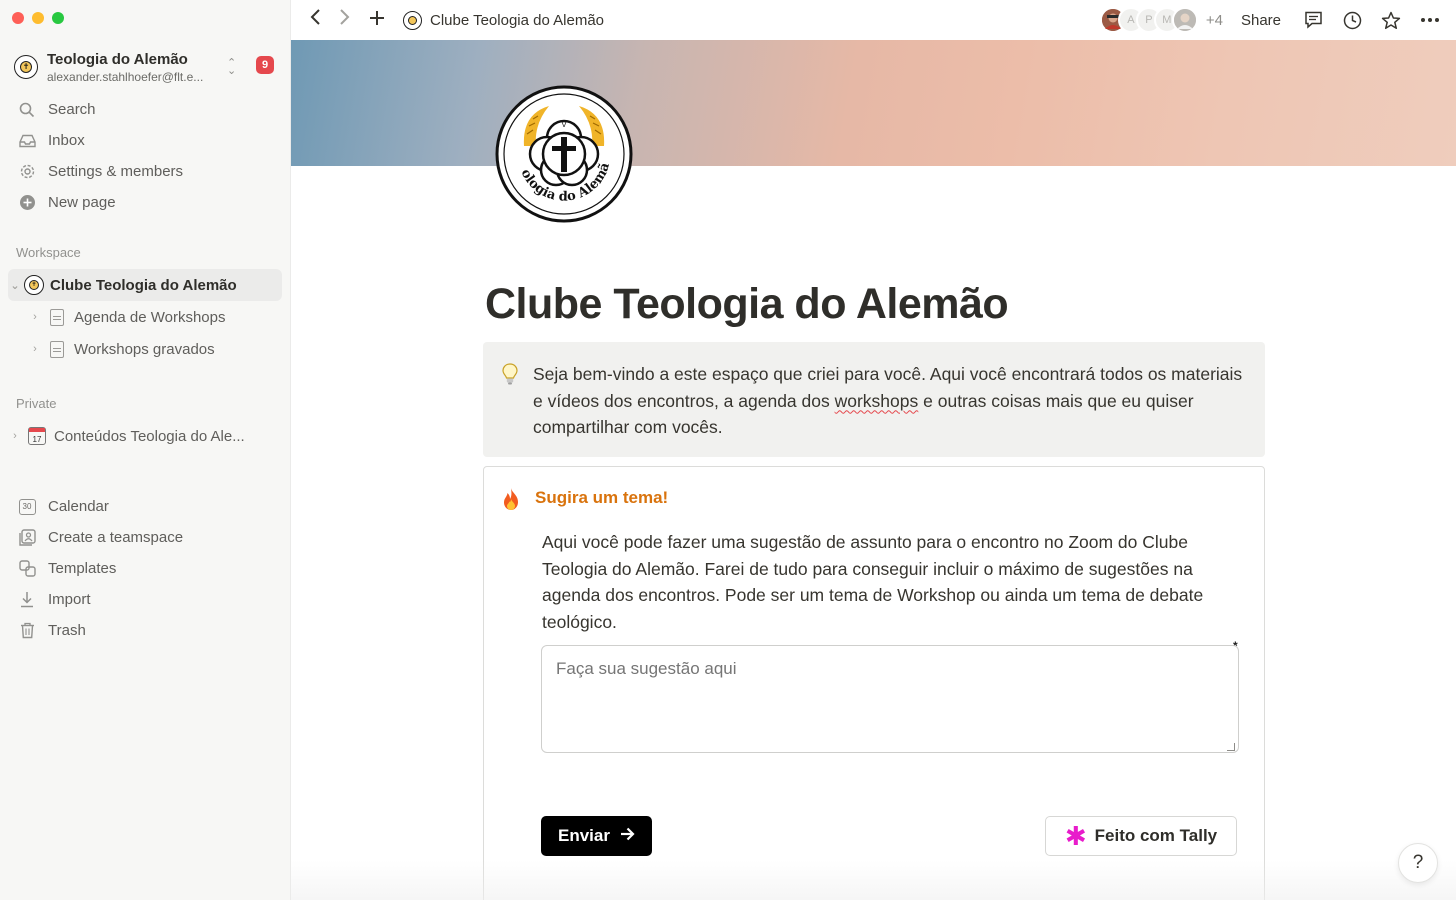 The height and width of the screenshot is (900, 1456). Describe the element at coordinates (82, 202) in the screenshot. I see `sidebar-item-label: New page` at that location.